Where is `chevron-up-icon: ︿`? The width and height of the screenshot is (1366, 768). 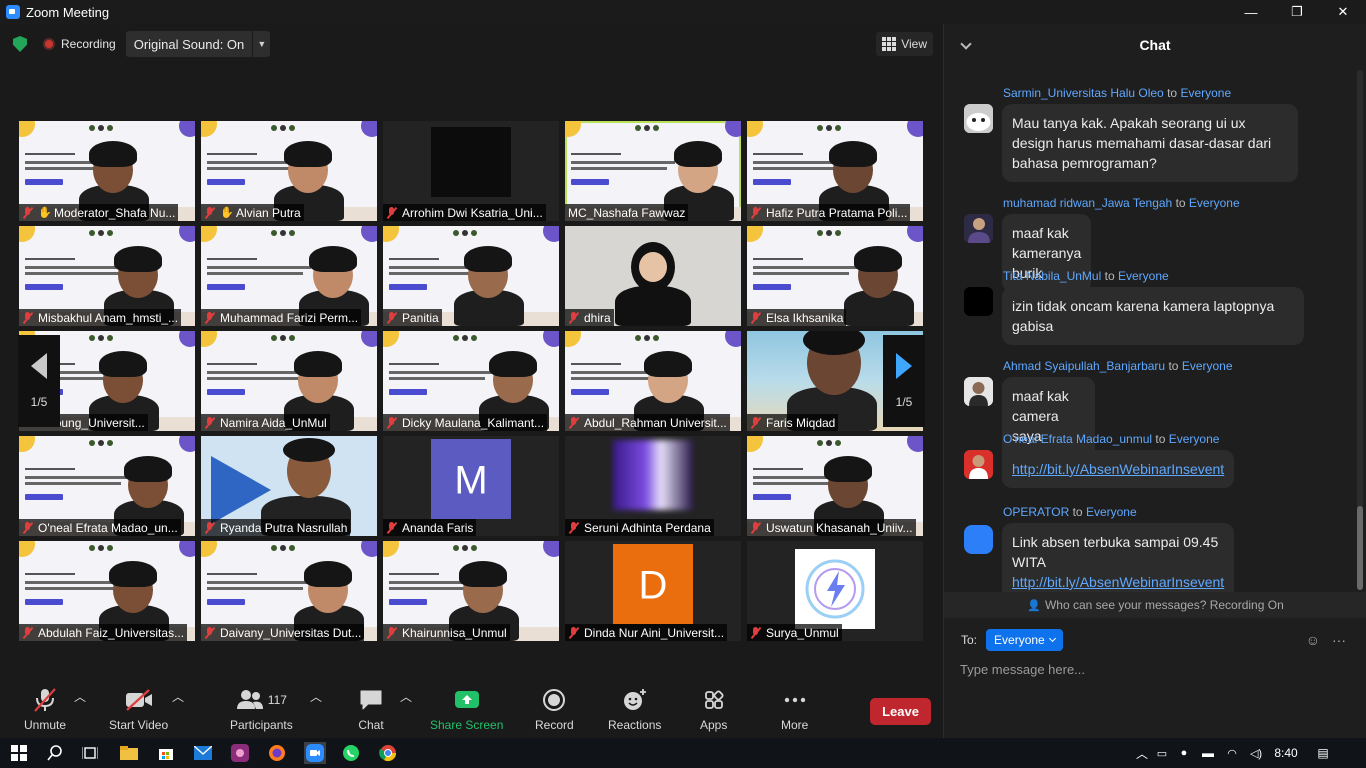 chevron-up-icon: ︿ is located at coordinates (1142, 753).